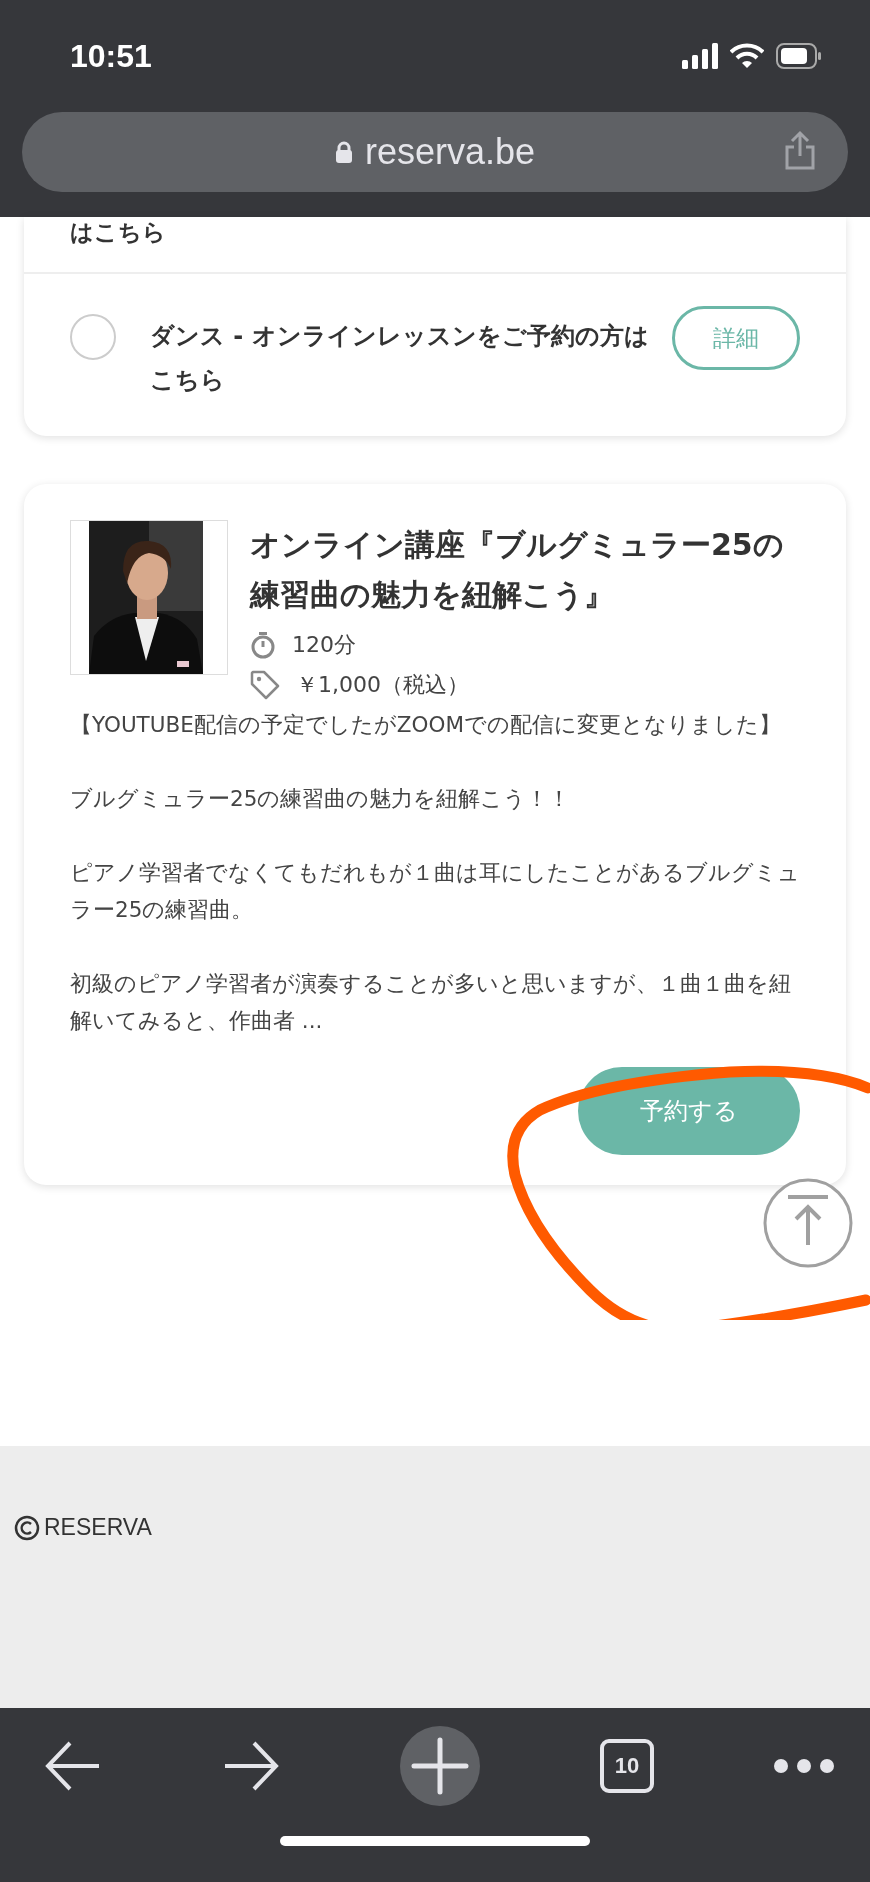  What do you see at coordinates (98, 1527) in the screenshot?
I see `copyright-text: RESERVA` at bounding box center [98, 1527].